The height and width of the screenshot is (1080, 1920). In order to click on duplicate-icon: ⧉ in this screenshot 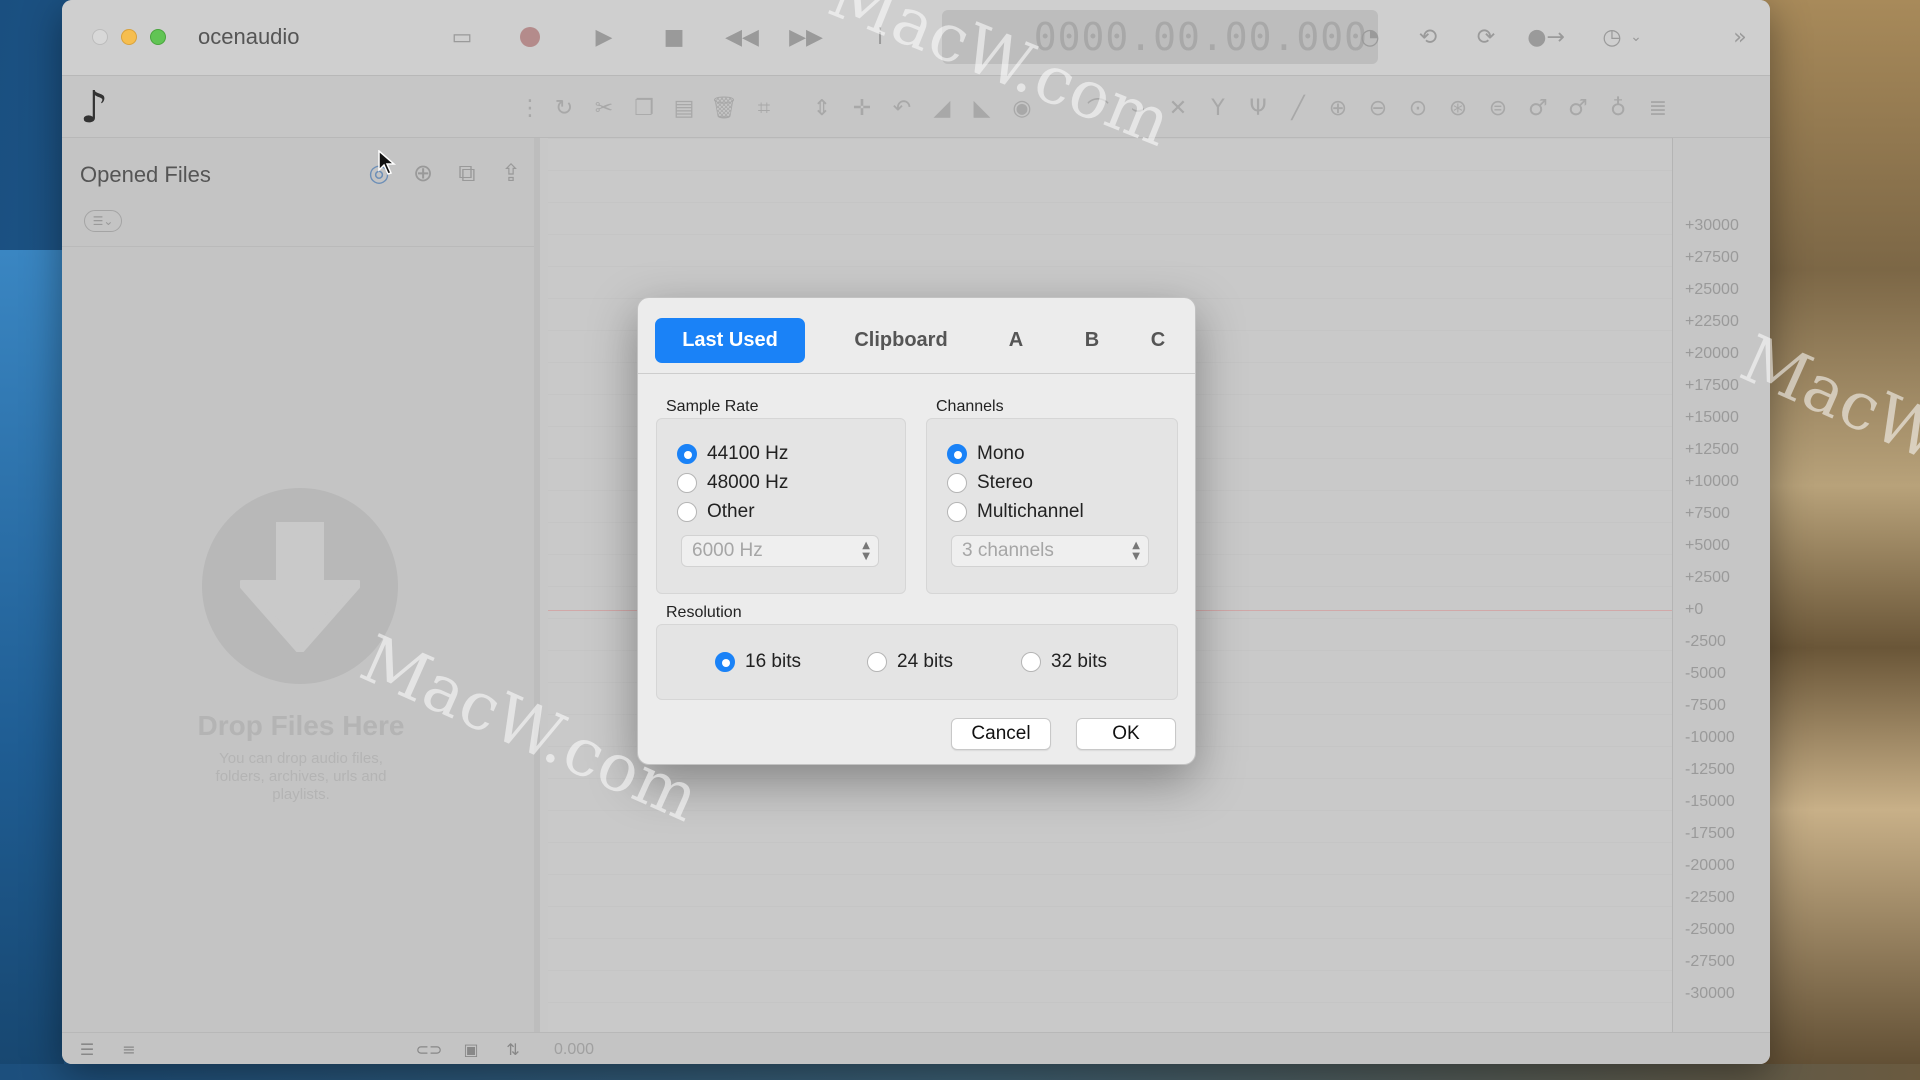, I will do `click(467, 173)`.